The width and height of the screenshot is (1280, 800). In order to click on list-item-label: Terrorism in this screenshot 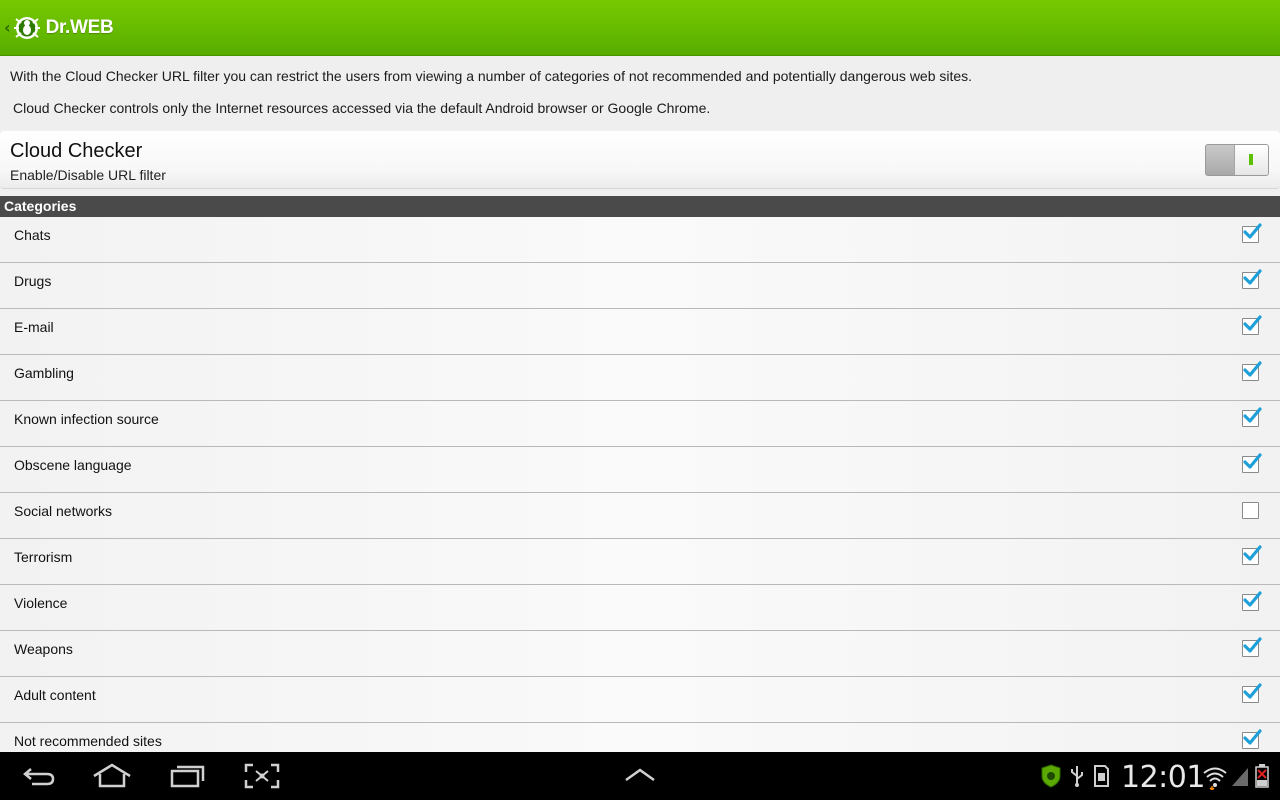, I will do `click(43, 557)`.